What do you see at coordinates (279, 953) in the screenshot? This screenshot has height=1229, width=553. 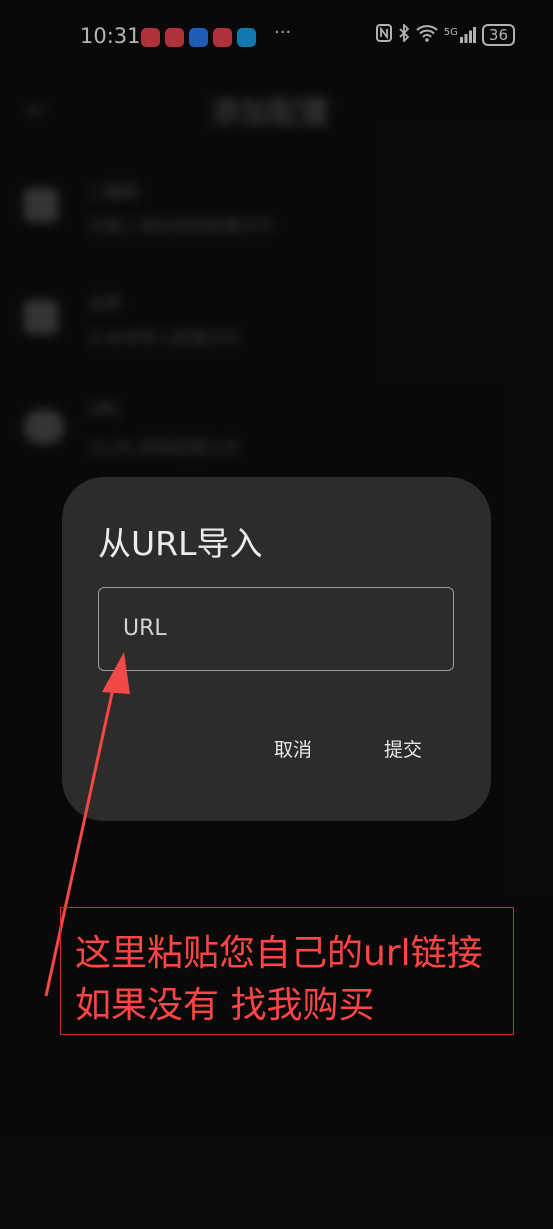 I see `annotation-line-1: 这里粘贴您自己的url链接` at bounding box center [279, 953].